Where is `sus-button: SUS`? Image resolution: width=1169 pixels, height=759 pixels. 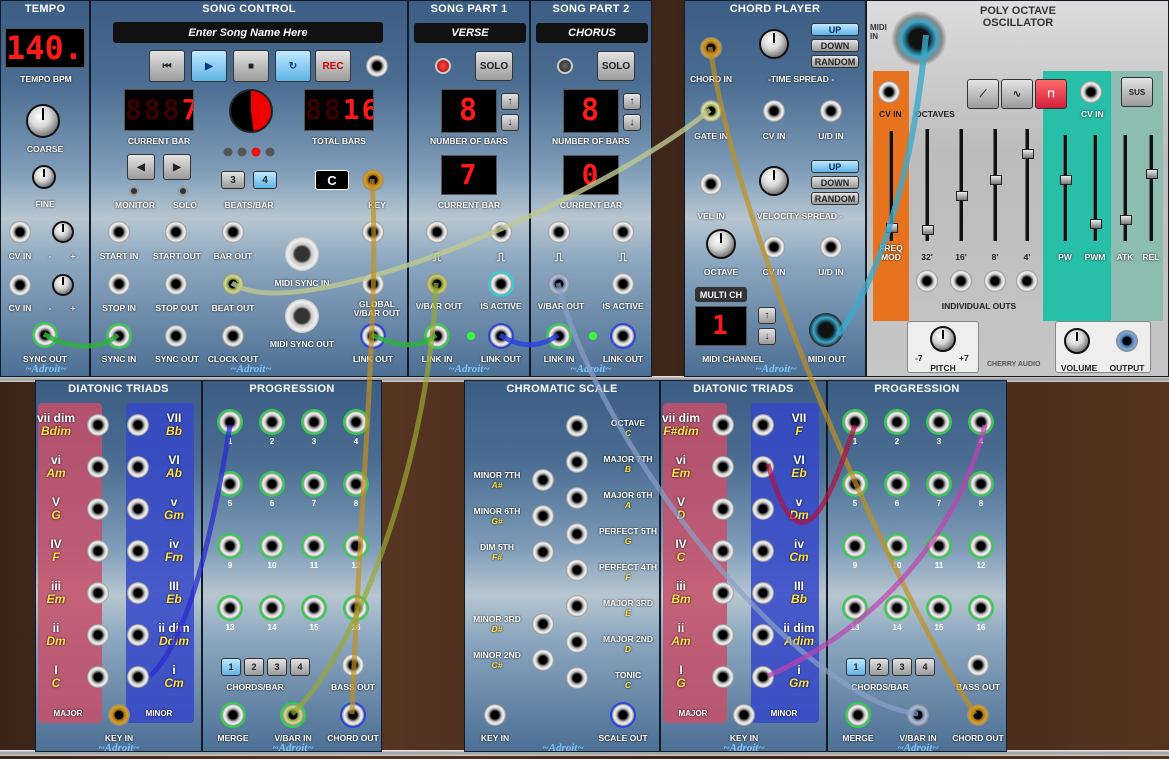
sus-button: SUS is located at coordinates (1137, 92).